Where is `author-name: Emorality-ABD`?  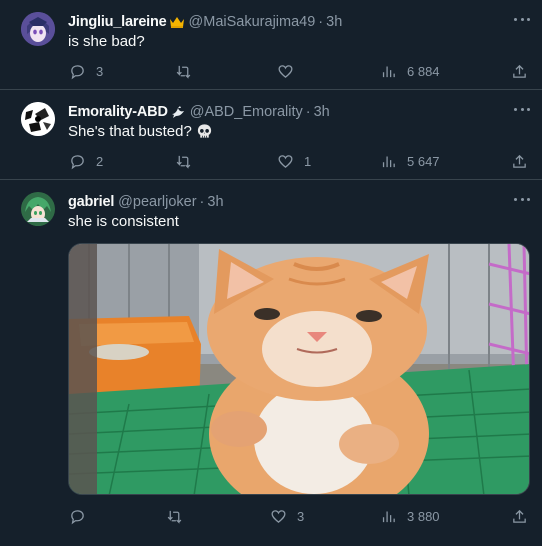
author-name: Emorality-ABD is located at coordinates (118, 112).